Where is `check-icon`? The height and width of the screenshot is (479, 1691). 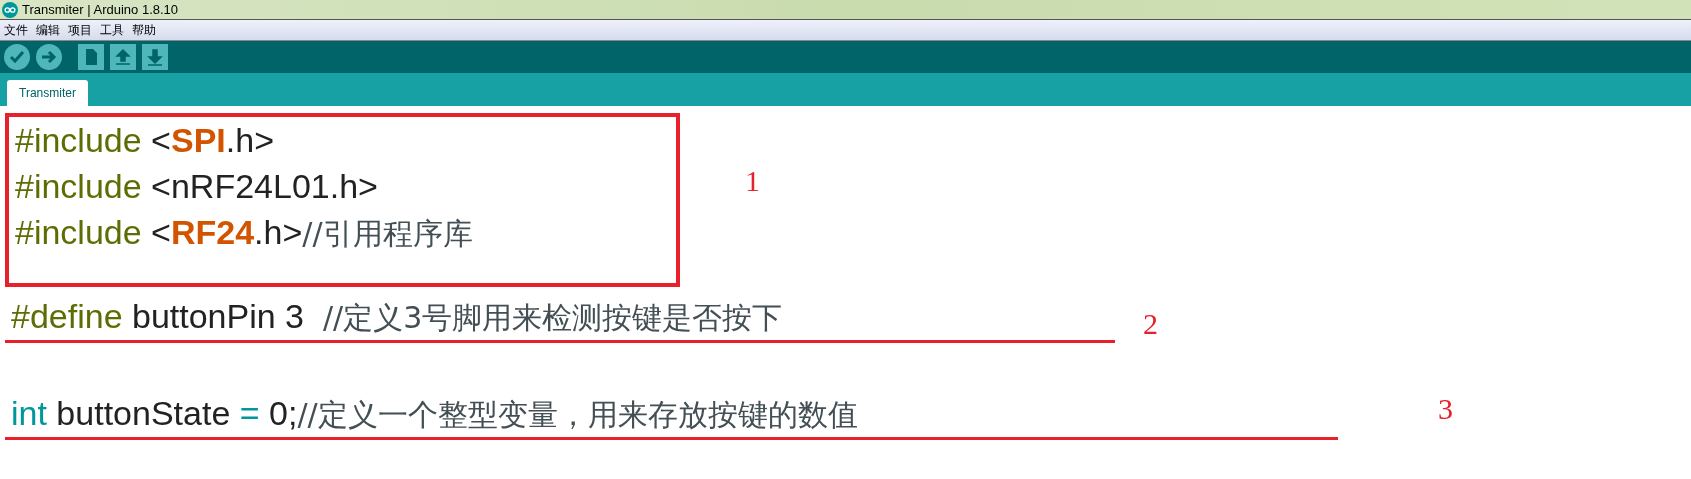 check-icon is located at coordinates (17, 57).